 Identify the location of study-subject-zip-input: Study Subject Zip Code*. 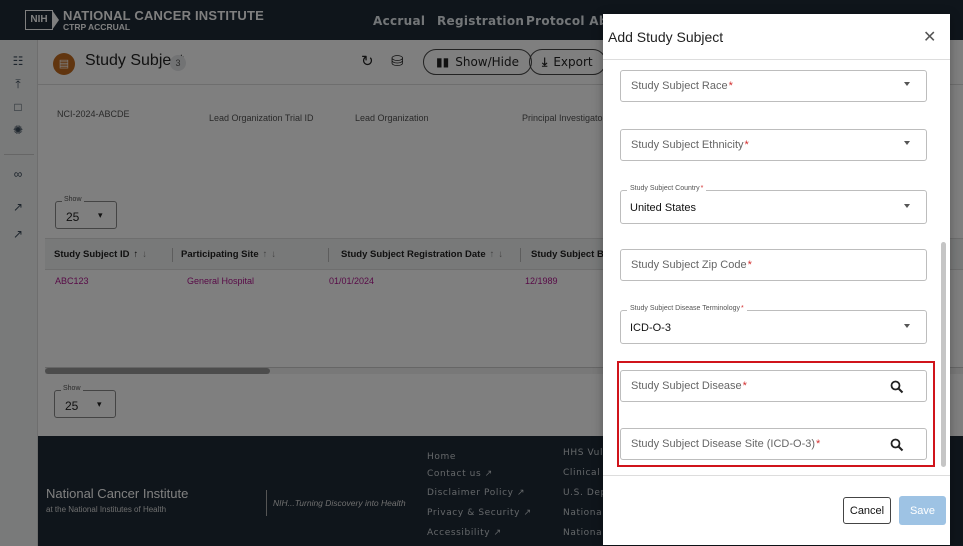
(773, 265).